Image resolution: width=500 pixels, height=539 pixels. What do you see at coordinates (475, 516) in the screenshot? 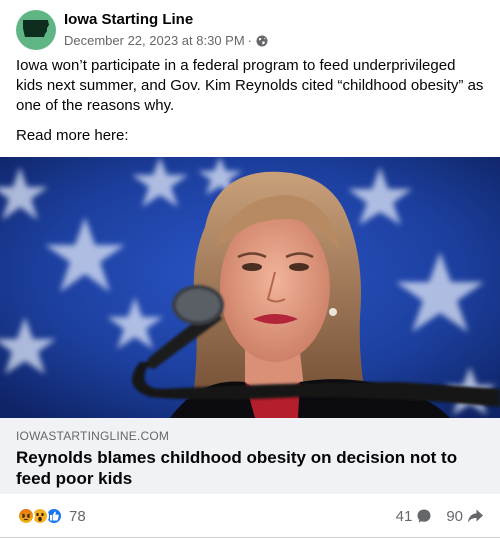
I see `share-icon` at bounding box center [475, 516].